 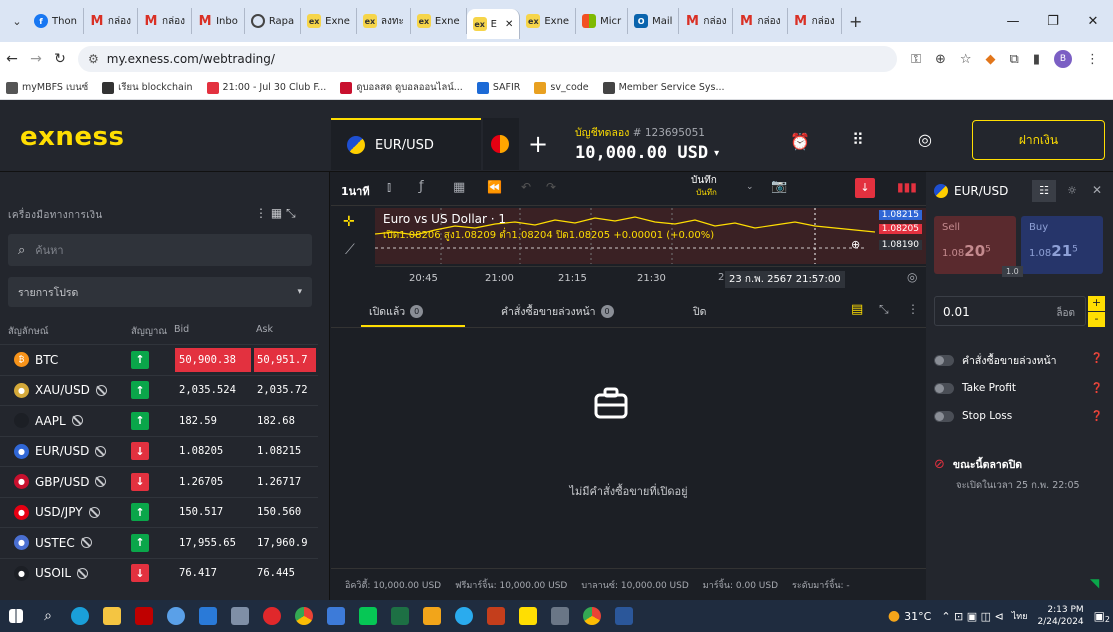 I want to click on line-icon, so click(x=368, y=616).